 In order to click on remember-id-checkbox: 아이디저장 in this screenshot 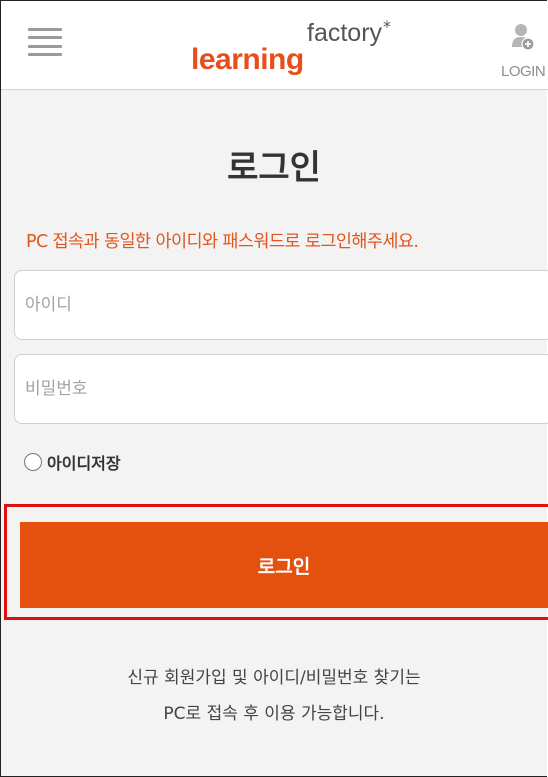, I will do `click(72, 462)`.